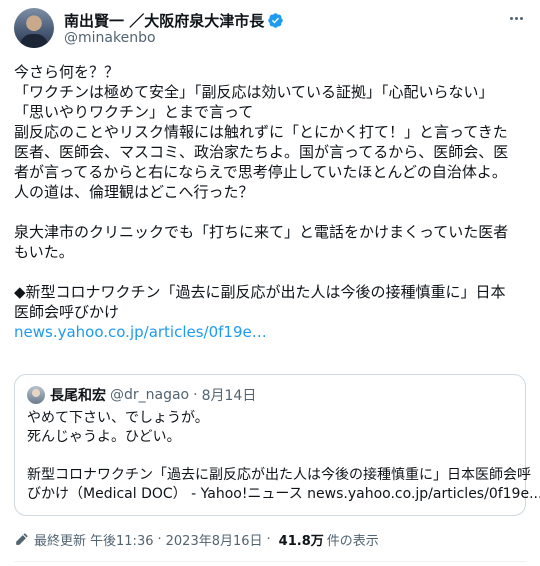  What do you see at coordinates (134, 192) in the screenshot?
I see `tweet-line: 人の道は、倫理観はどこへ行った？` at bounding box center [134, 192].